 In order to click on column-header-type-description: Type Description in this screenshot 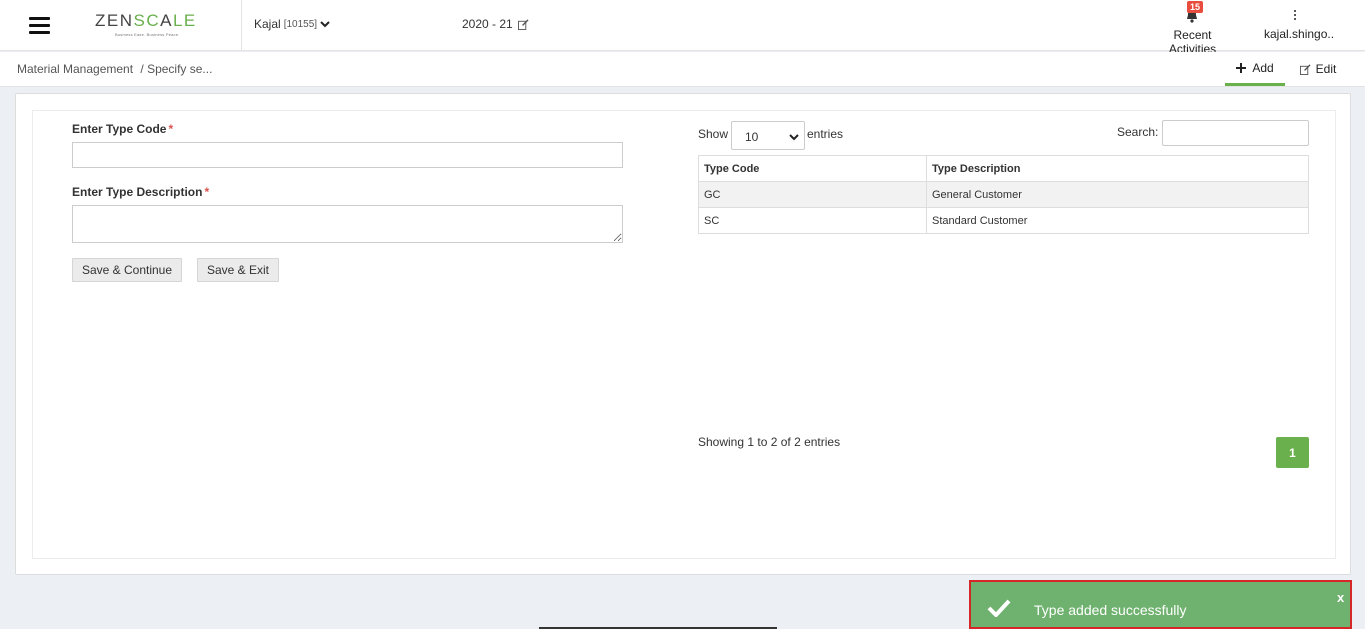, I will do `click(1117, 168)`.